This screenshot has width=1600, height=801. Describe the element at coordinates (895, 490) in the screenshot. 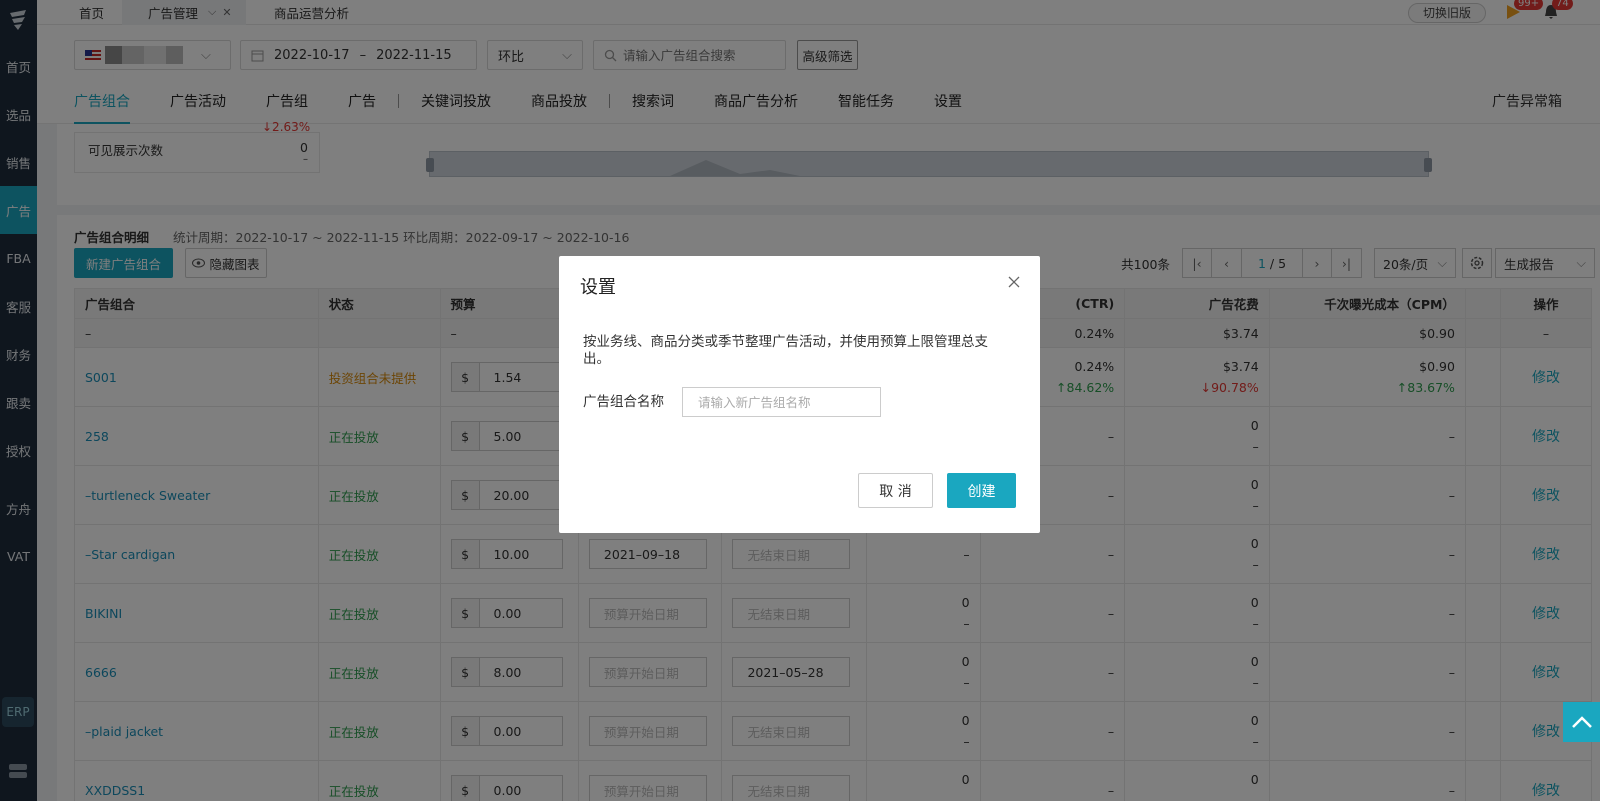

I see `cancel-button: 取 消` at that location.